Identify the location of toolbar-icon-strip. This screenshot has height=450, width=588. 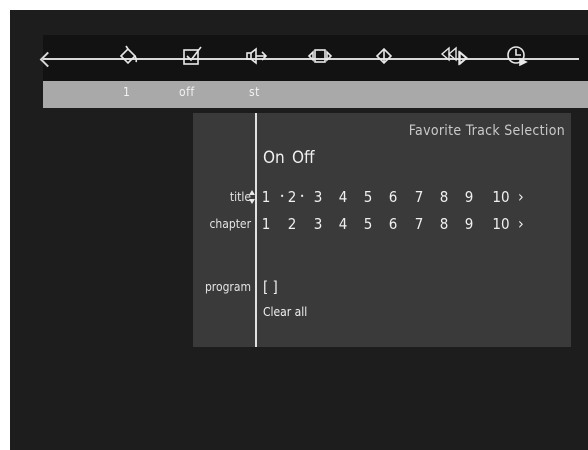
(315, 58).